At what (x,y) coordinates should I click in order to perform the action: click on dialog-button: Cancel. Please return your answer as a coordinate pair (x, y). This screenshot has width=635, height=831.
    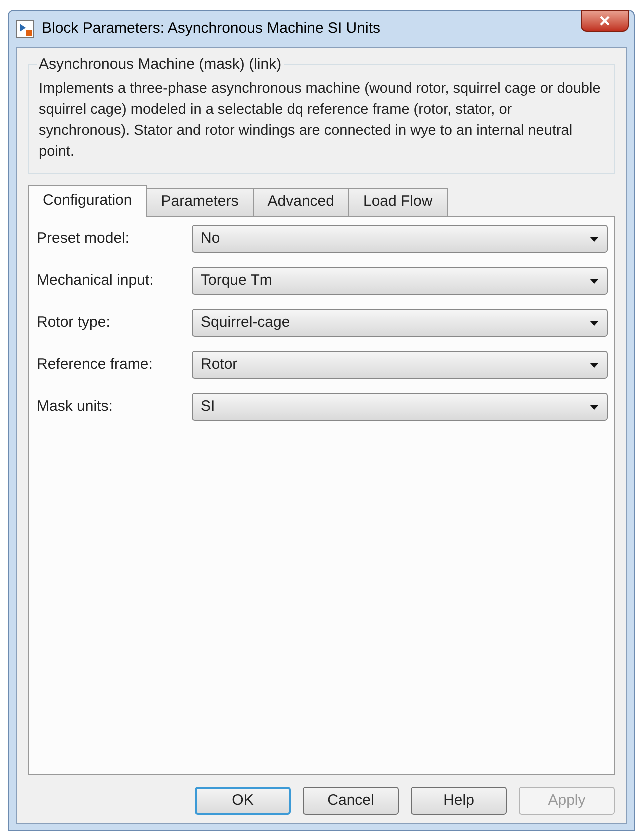
    Looking at the image, I should click on (351, 801).